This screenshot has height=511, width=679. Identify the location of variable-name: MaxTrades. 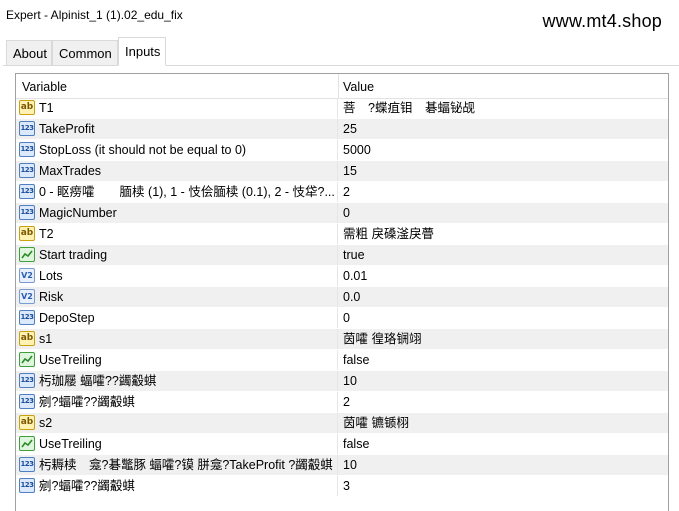
(70, 171).